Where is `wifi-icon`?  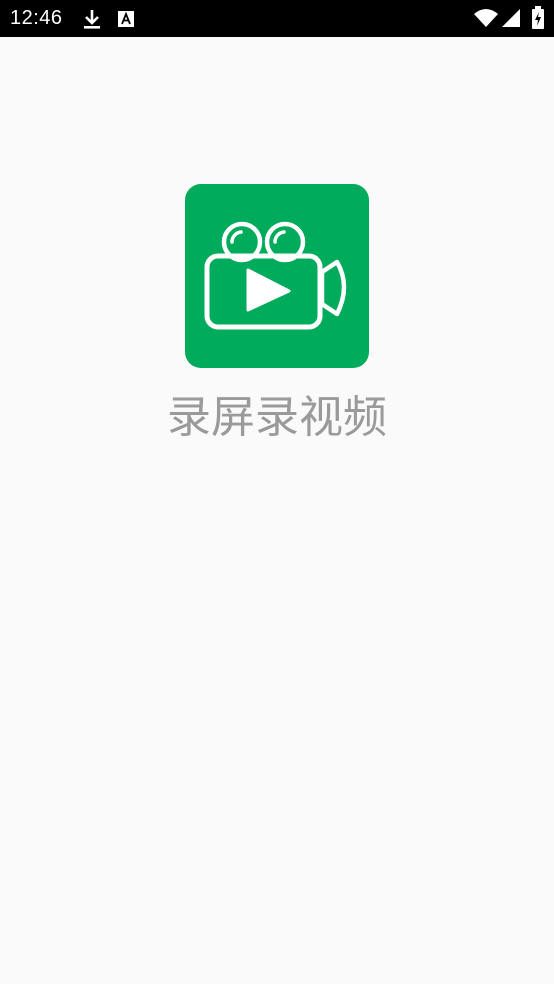 wifi-icon is located at coordinates (486, 20).